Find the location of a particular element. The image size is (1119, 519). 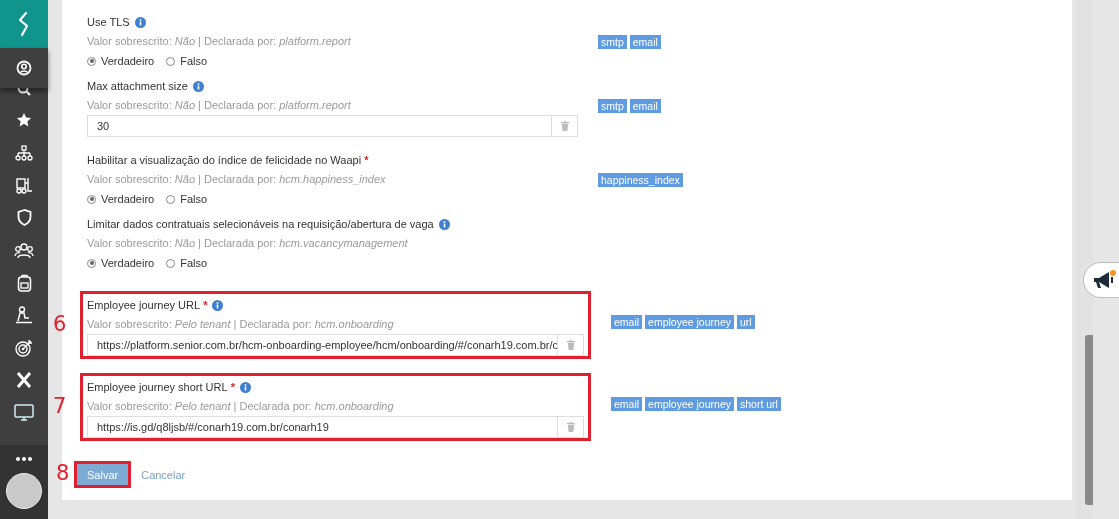

app-logo is located at coordinates (24, 24).